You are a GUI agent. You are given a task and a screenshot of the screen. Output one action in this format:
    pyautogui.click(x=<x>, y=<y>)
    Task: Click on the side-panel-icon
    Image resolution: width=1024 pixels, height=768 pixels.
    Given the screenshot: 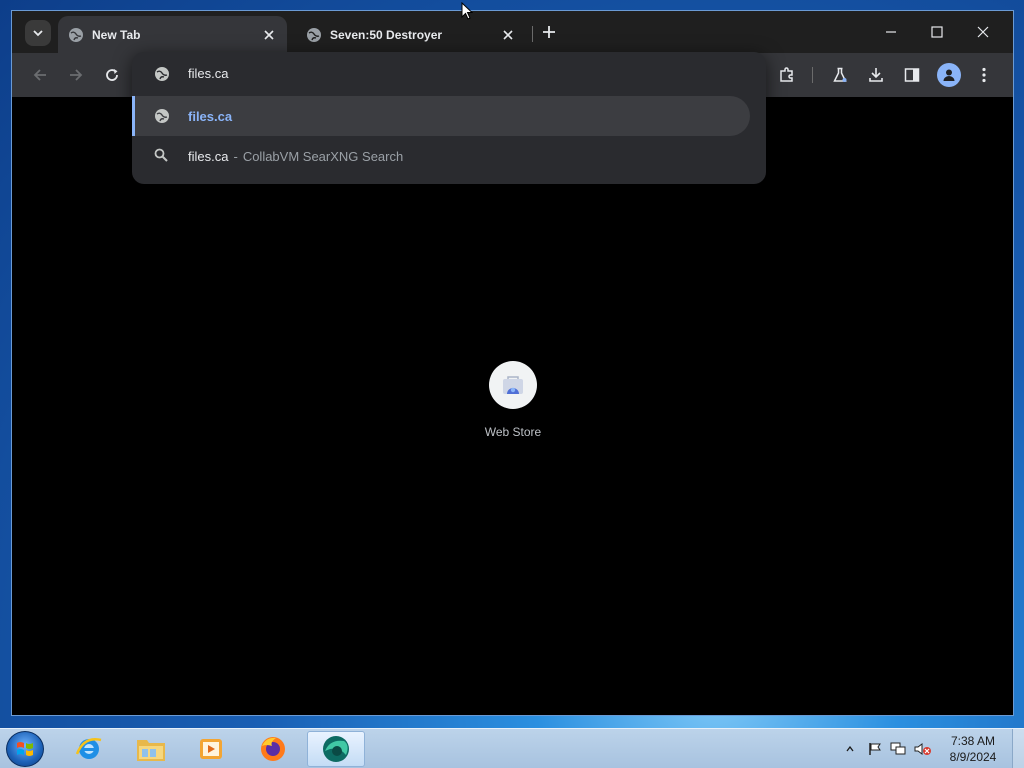 What is the action you would take?
    pyautogui.click(x=912, y=75)
    